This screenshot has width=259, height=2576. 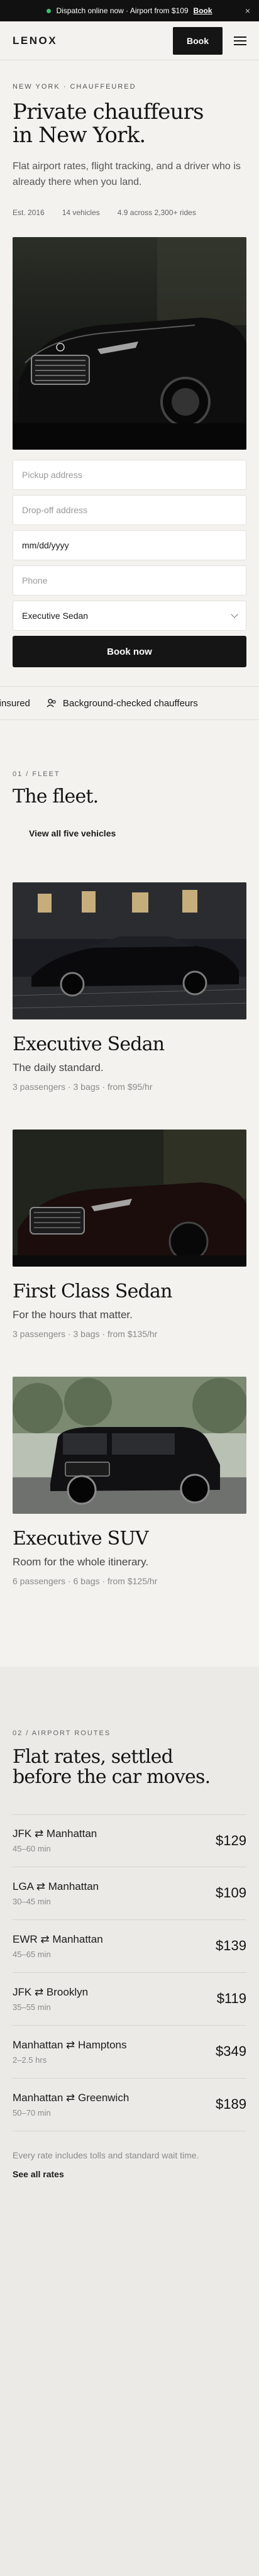 I want to click on logo: LENOX, so click(x=35, y=41).